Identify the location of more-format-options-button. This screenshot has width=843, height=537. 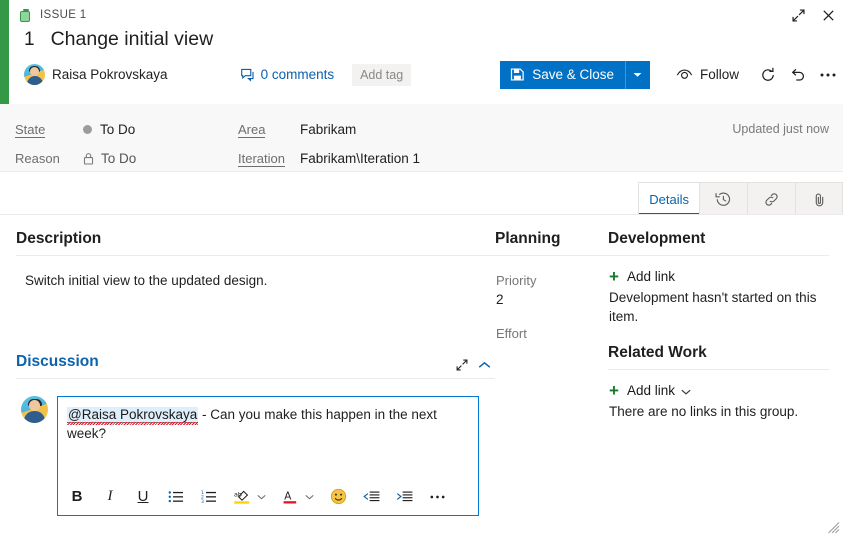
(437, 497).